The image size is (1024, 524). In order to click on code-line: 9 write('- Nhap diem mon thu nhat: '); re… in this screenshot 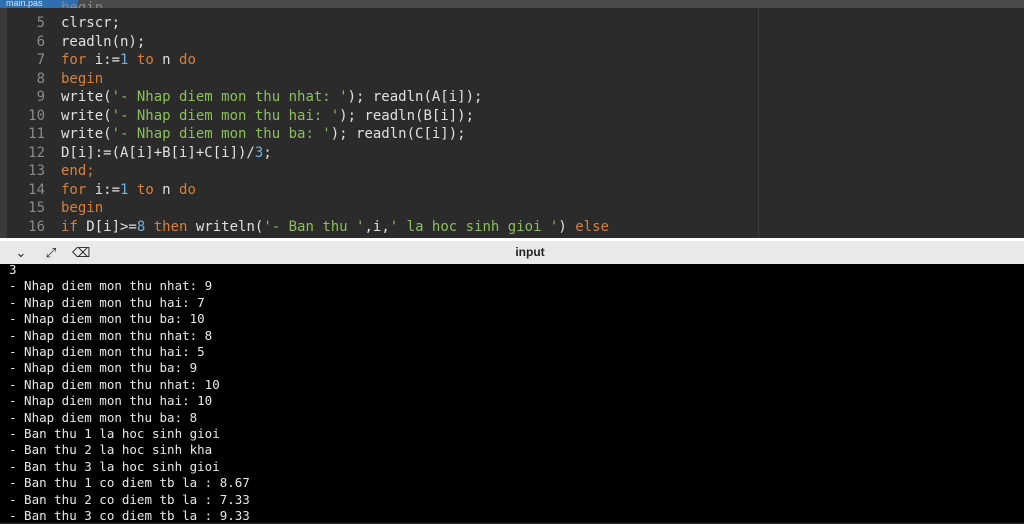, I will do `click(512, 97)`.